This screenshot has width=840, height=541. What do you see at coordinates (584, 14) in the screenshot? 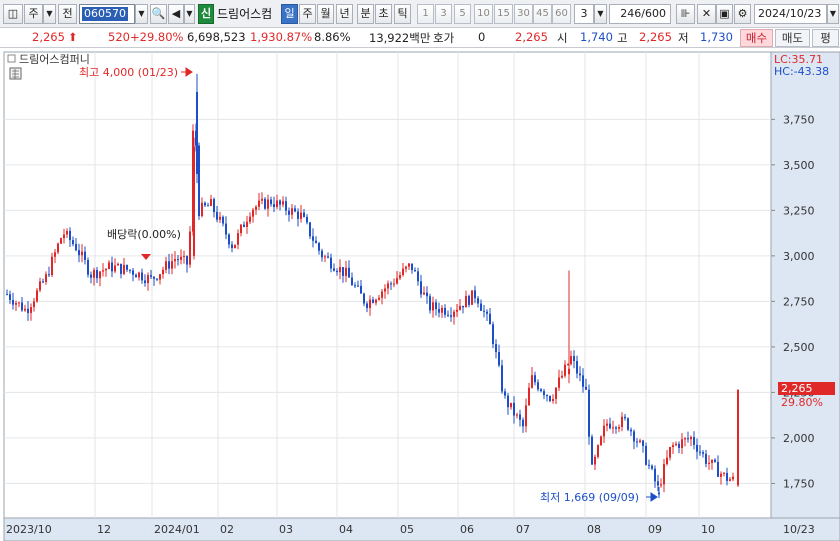
I see `interval-value: 3` at bounding box center [584, 14].